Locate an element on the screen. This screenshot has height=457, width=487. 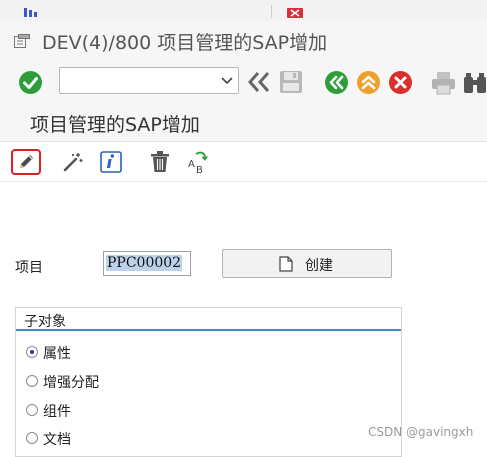
project-value: PPC00002 is located at coordinates (144, 263).